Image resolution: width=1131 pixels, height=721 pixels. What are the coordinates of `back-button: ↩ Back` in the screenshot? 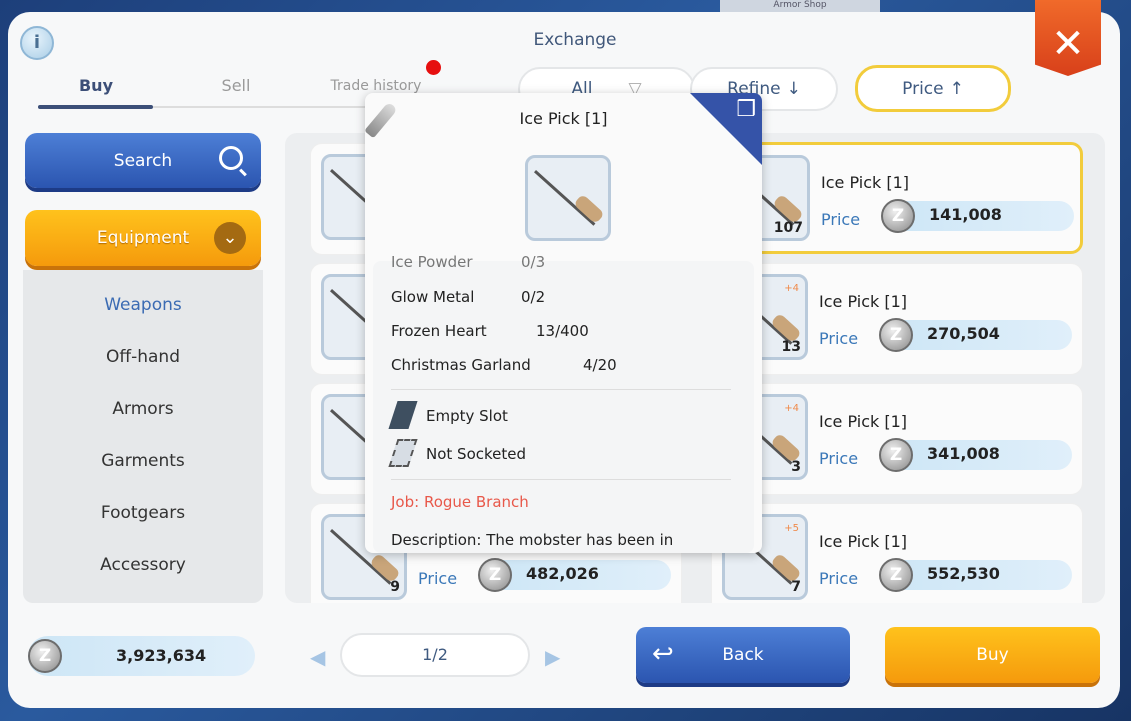 It's located at (743, 655).